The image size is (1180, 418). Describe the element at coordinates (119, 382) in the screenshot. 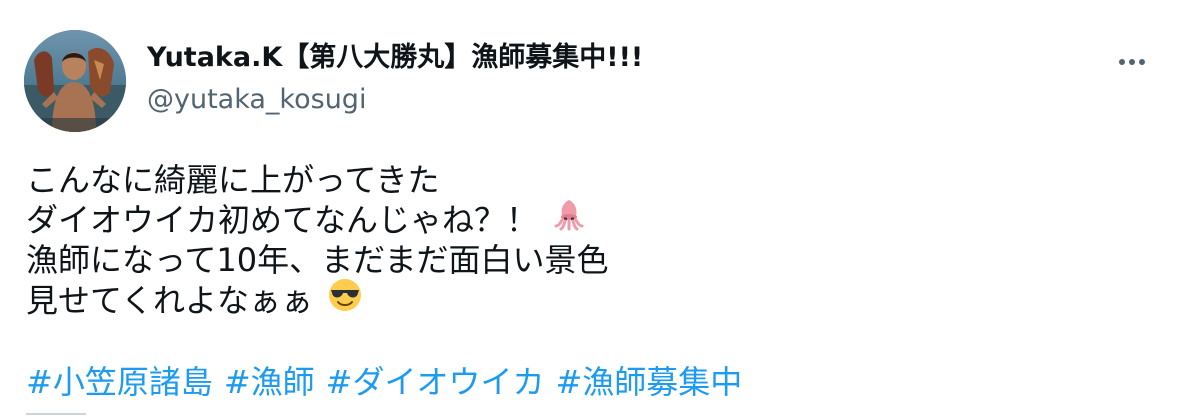

I see `hashtag-link: #小笠原諸島` at that location.